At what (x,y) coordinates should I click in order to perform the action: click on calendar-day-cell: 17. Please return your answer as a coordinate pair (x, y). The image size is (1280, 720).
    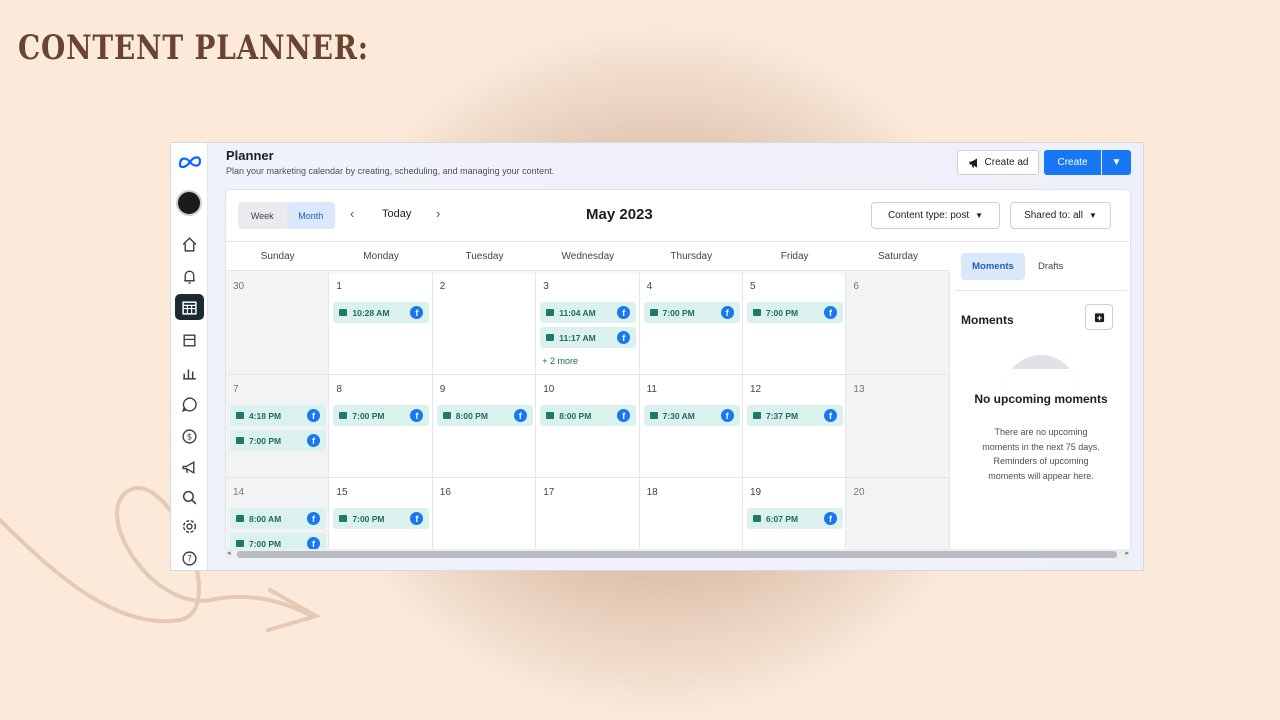
    Looking at the image, I should click on (588, 515).